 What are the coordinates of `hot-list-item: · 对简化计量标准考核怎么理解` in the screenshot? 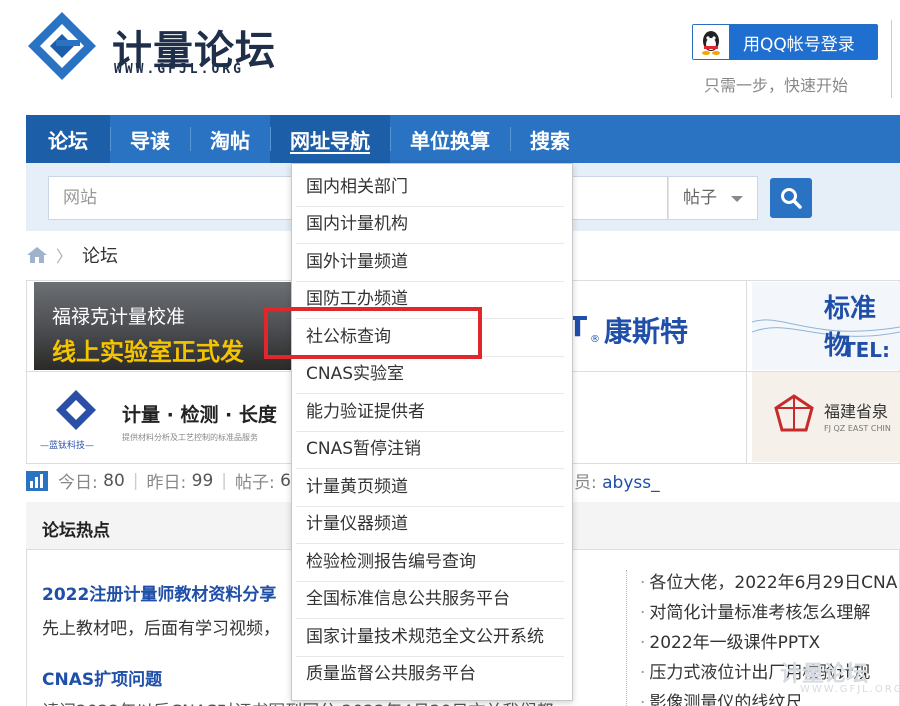 It's located at (768, 617).